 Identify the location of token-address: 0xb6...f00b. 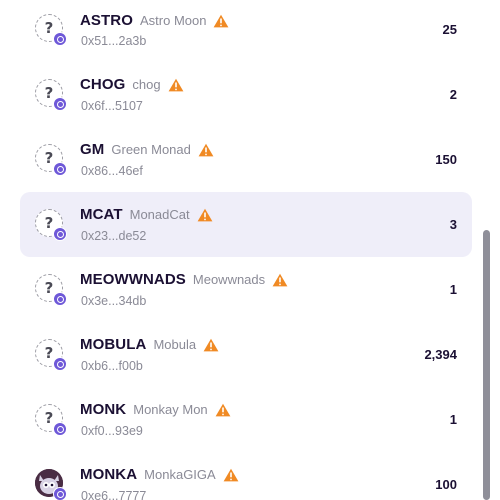
(112, 366).